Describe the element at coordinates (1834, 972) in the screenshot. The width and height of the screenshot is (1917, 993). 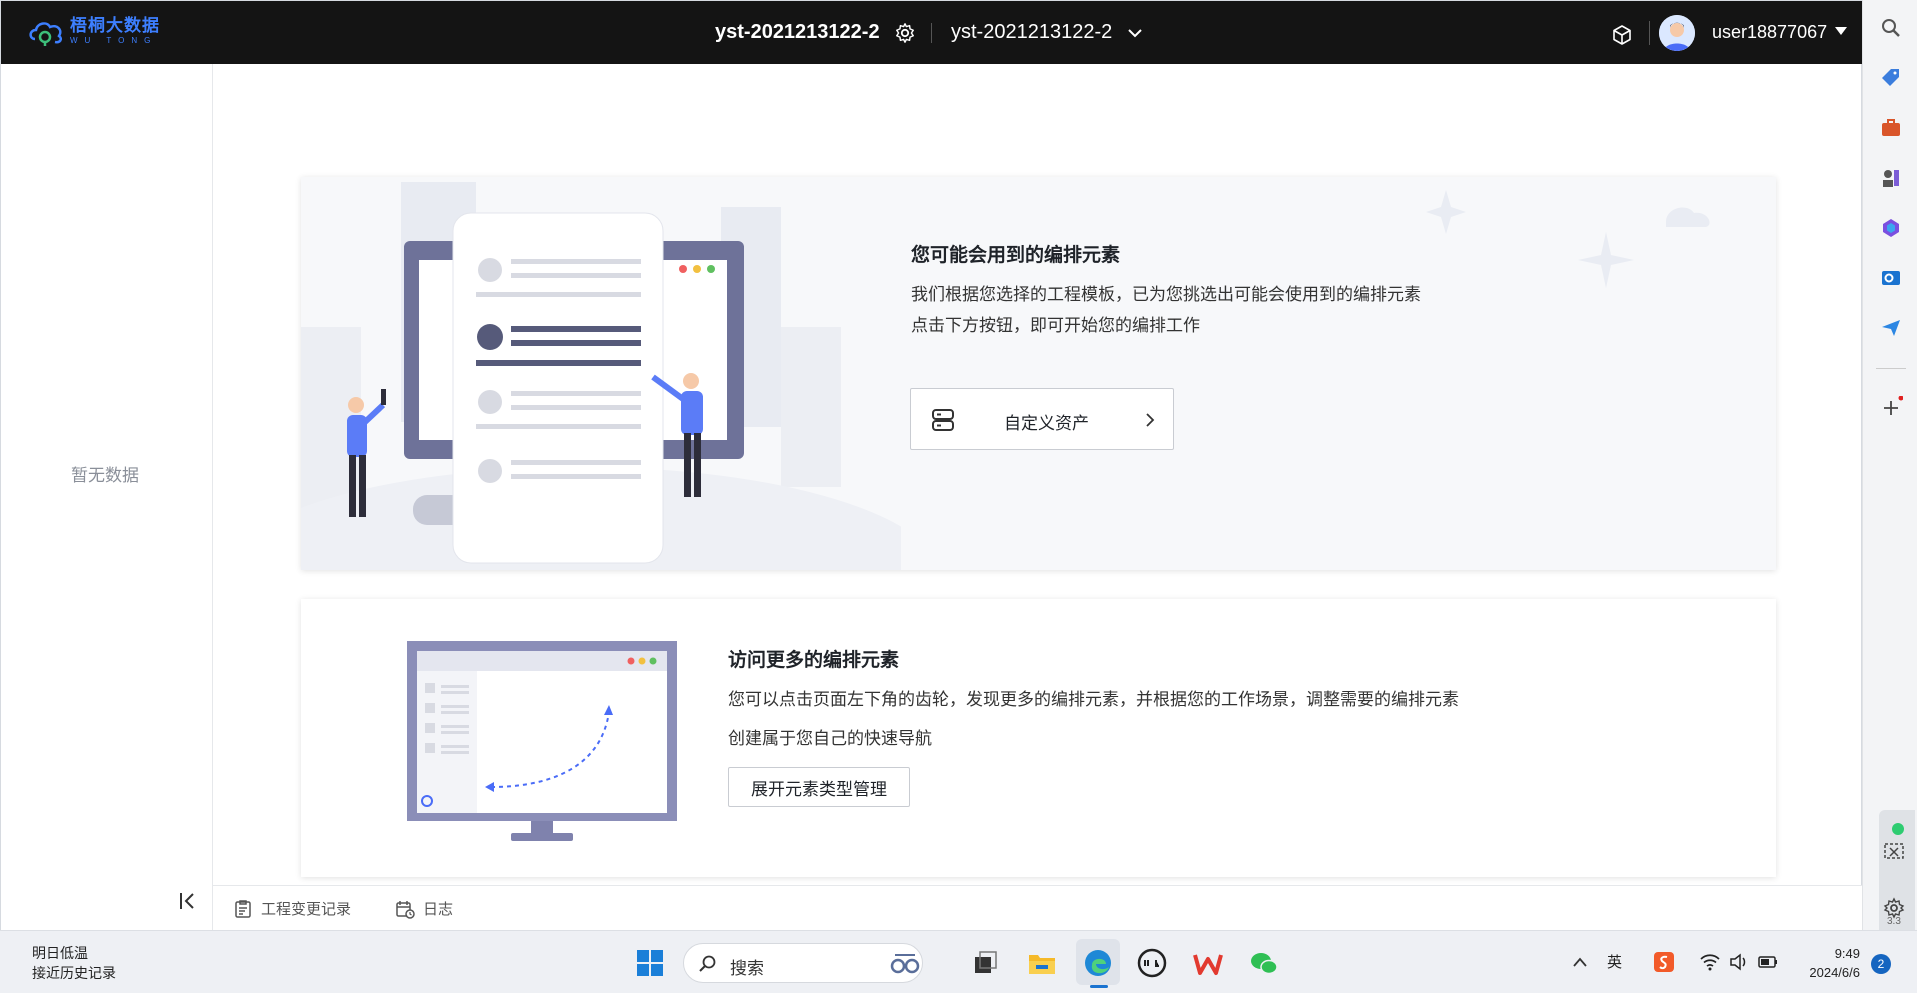
I see `clock-date: 2024/6/6` at that location.